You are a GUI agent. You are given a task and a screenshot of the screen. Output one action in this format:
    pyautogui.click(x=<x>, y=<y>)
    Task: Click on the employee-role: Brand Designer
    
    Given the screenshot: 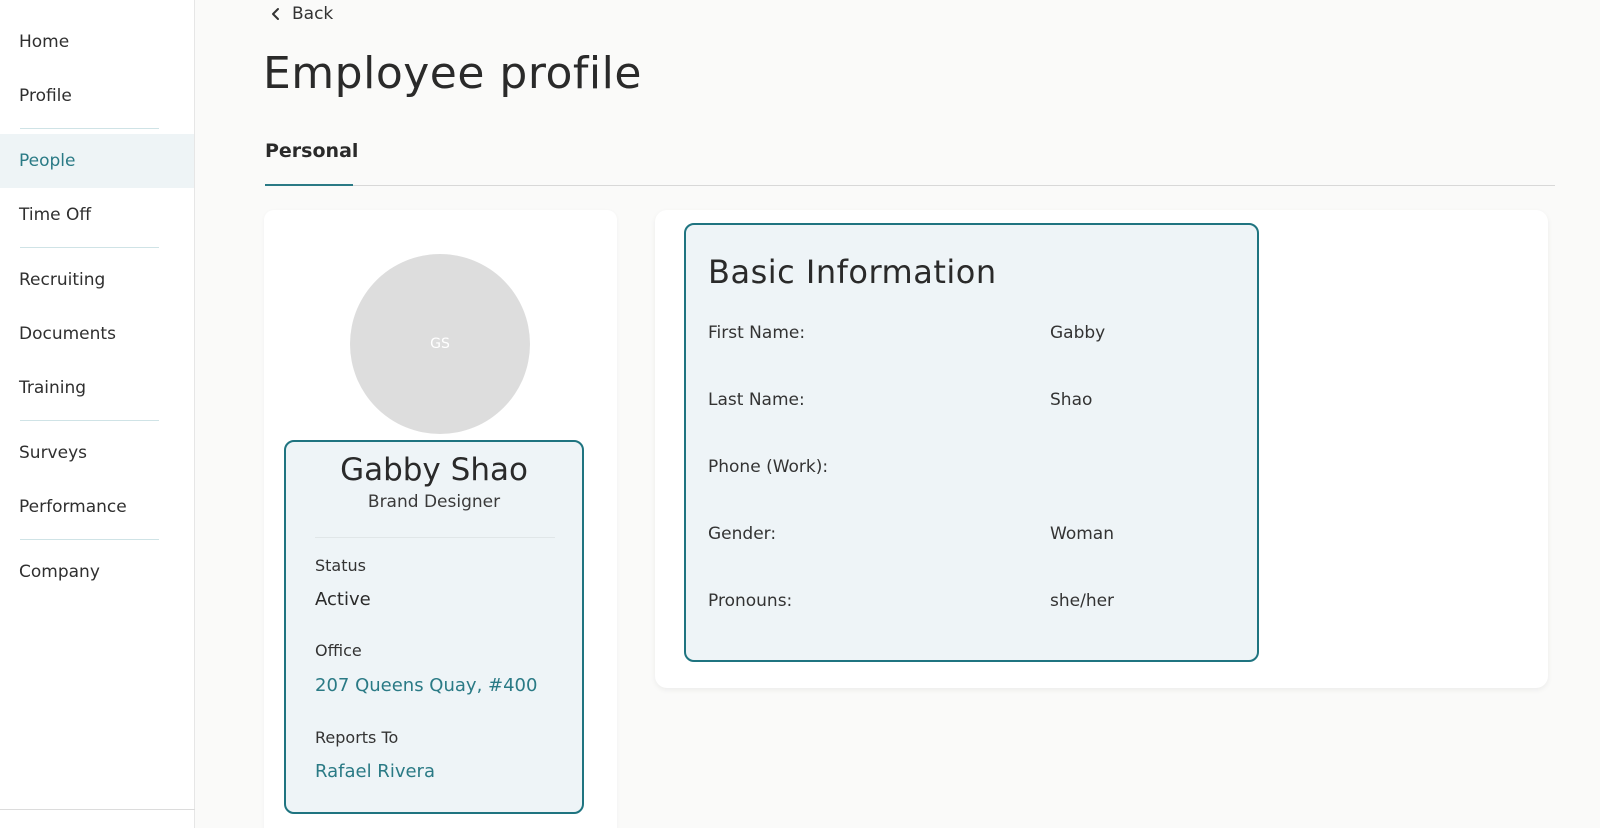 What is the action you would take?
    pyautogui.click(x=434, y=502)
    